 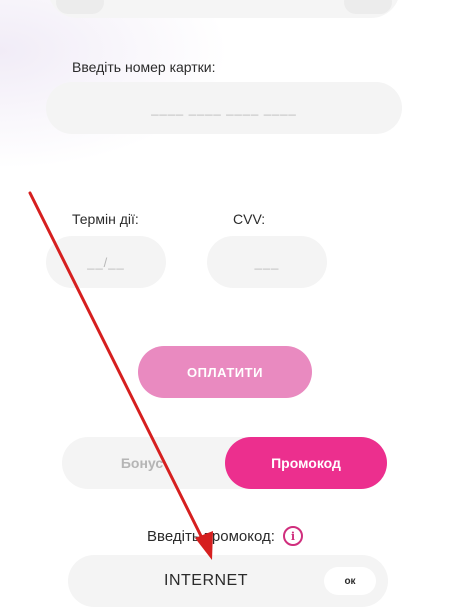 I want to click on expiry-placeholder: __/__, so click(x=106, y=262).